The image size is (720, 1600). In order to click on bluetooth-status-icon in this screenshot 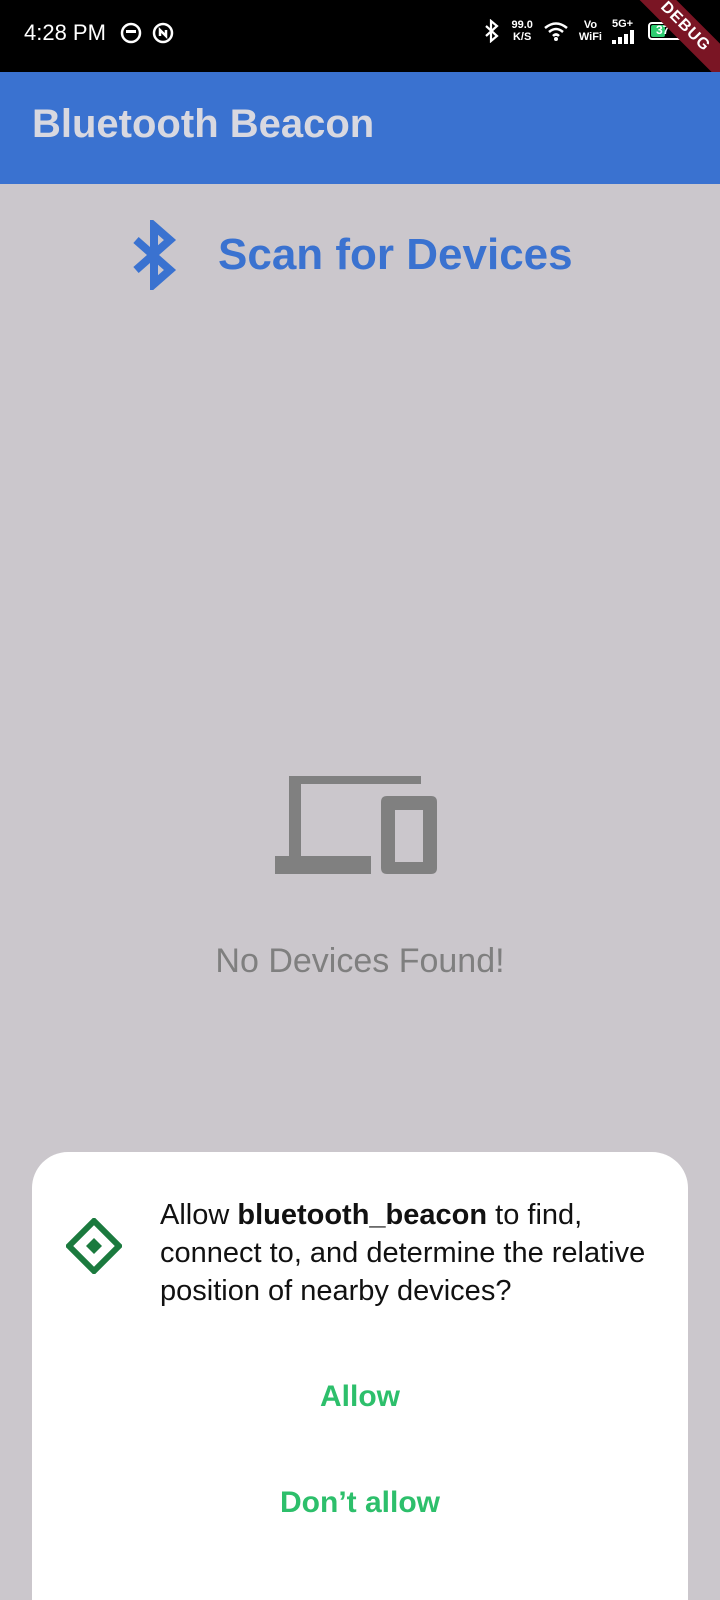, I will do `click(492, 31)`.